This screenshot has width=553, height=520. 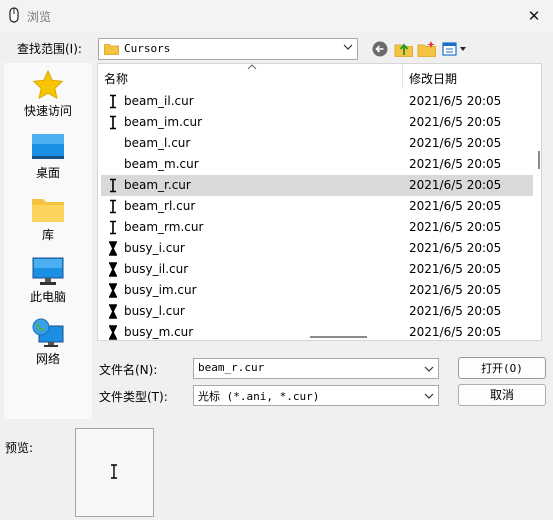 What do you see at coordinates (338, 337) in the screenshot?
I see `horizontal-scrollbar` at bounding box center [338, 337].